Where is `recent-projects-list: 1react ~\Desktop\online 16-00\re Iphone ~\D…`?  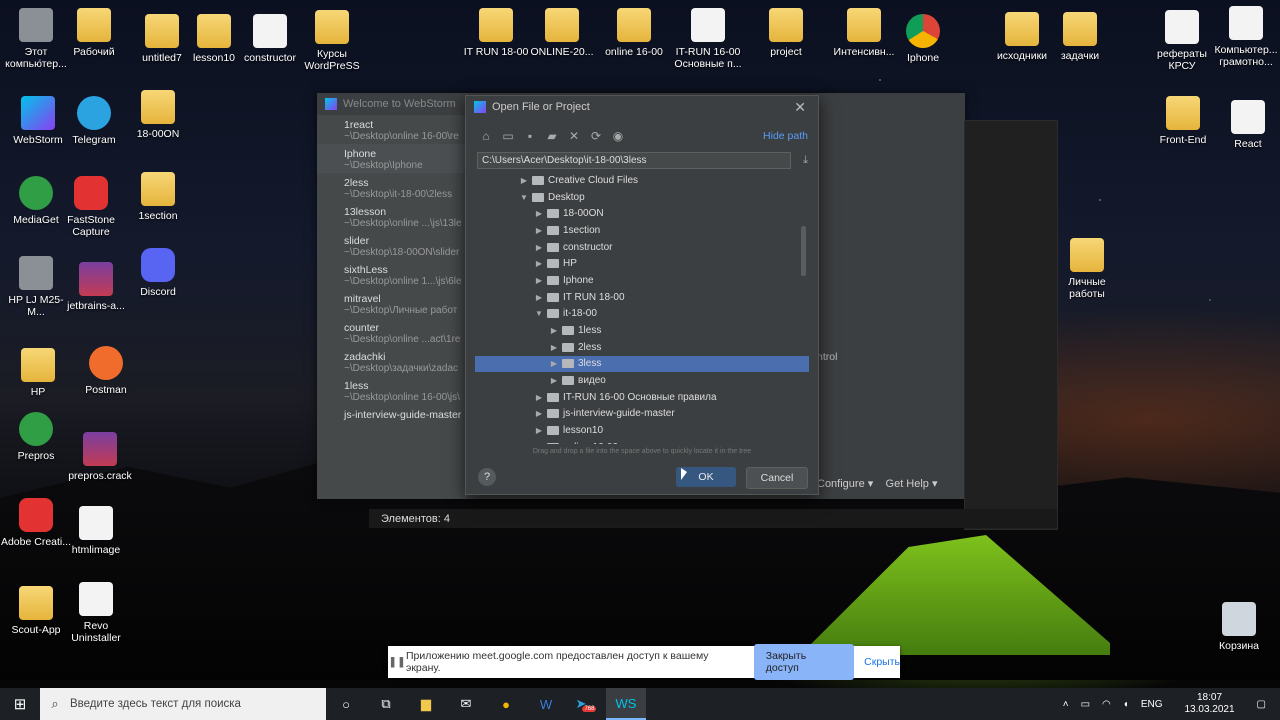
recent-projects-list: 1react ~\Desktop\online 16-00\re Iphone ~\D… is located at coordinates (392, 307).